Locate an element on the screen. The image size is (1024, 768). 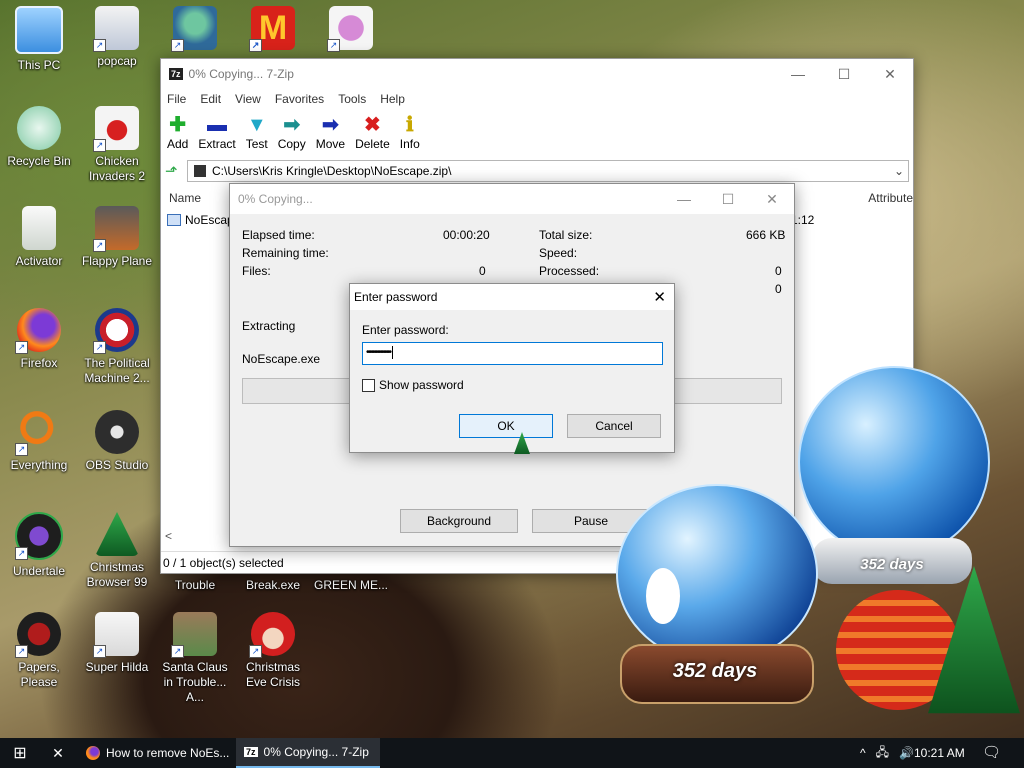
network-icon: 🖧 is located at coordinates (882, 753).